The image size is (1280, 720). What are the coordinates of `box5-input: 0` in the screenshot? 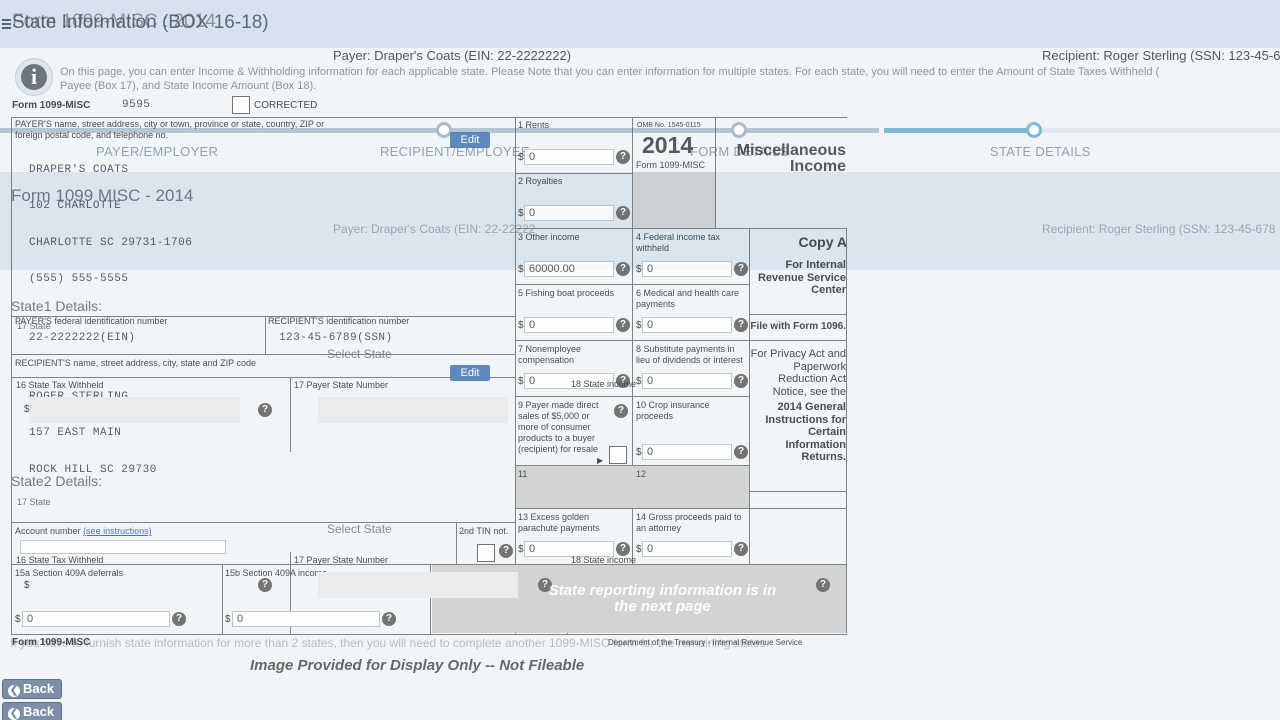 It's located at (569, 325).